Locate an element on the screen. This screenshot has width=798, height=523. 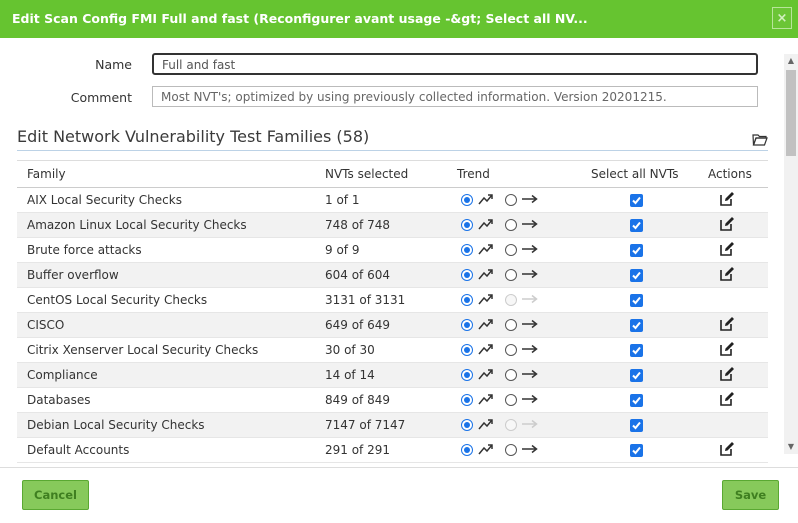
header-trend: Trend is located at coordinates (473, 174).